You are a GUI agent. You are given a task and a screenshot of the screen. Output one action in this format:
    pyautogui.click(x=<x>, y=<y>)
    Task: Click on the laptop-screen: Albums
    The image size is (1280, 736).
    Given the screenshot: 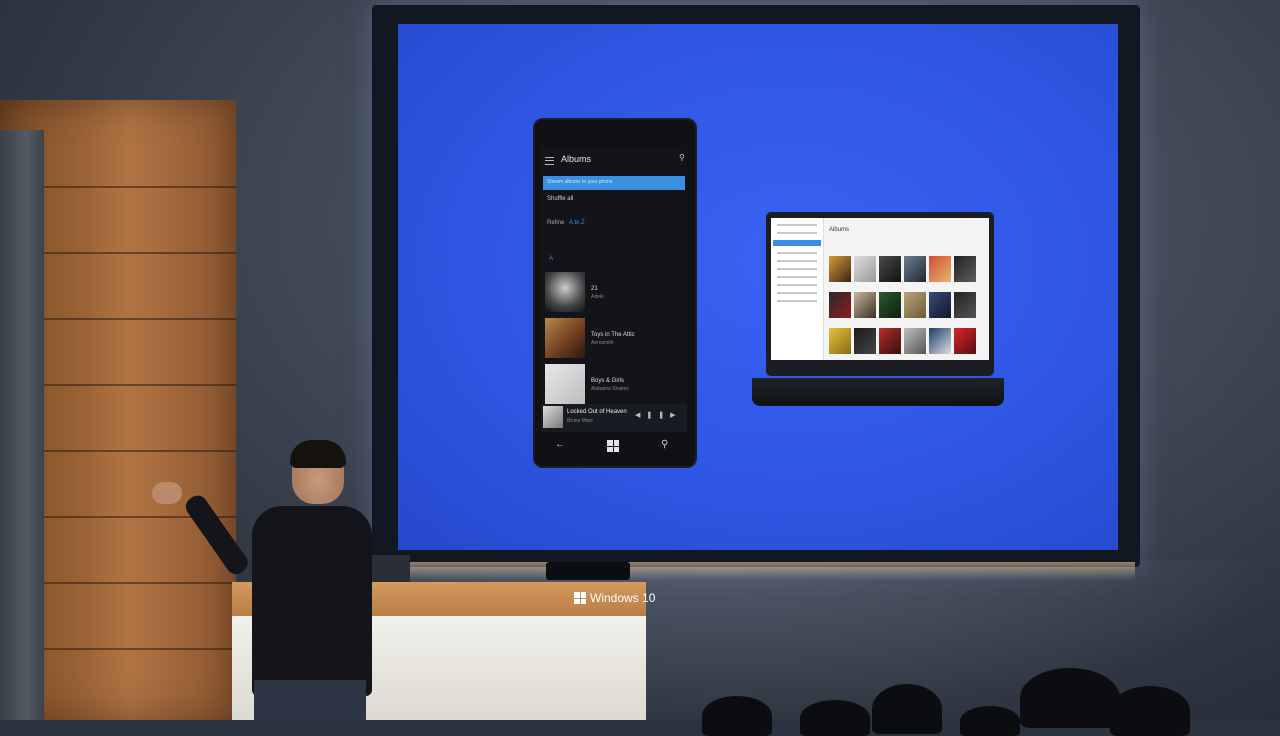 What is the action you would take?
    pyautogui.click(x=880, y=293)
    